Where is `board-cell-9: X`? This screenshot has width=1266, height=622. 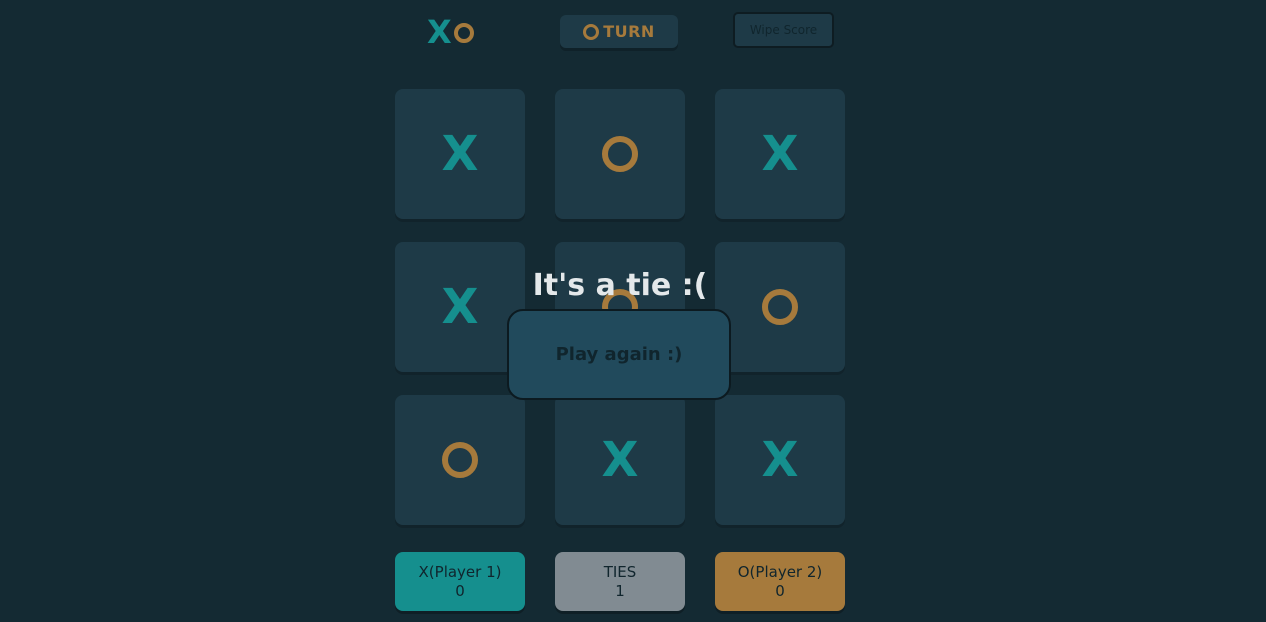 board-cell-9: X is located at coordinates (780, 460).